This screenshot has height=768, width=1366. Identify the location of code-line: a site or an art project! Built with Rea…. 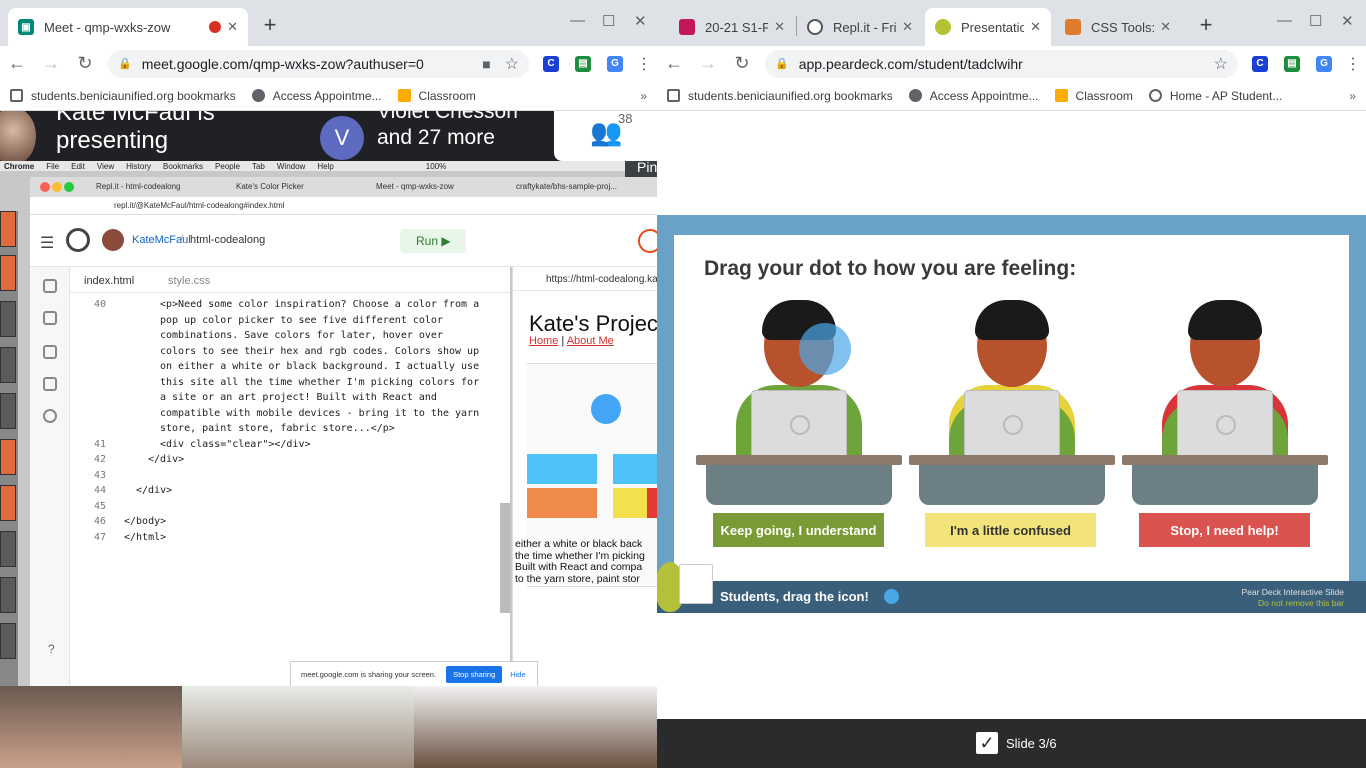
(298, 397).